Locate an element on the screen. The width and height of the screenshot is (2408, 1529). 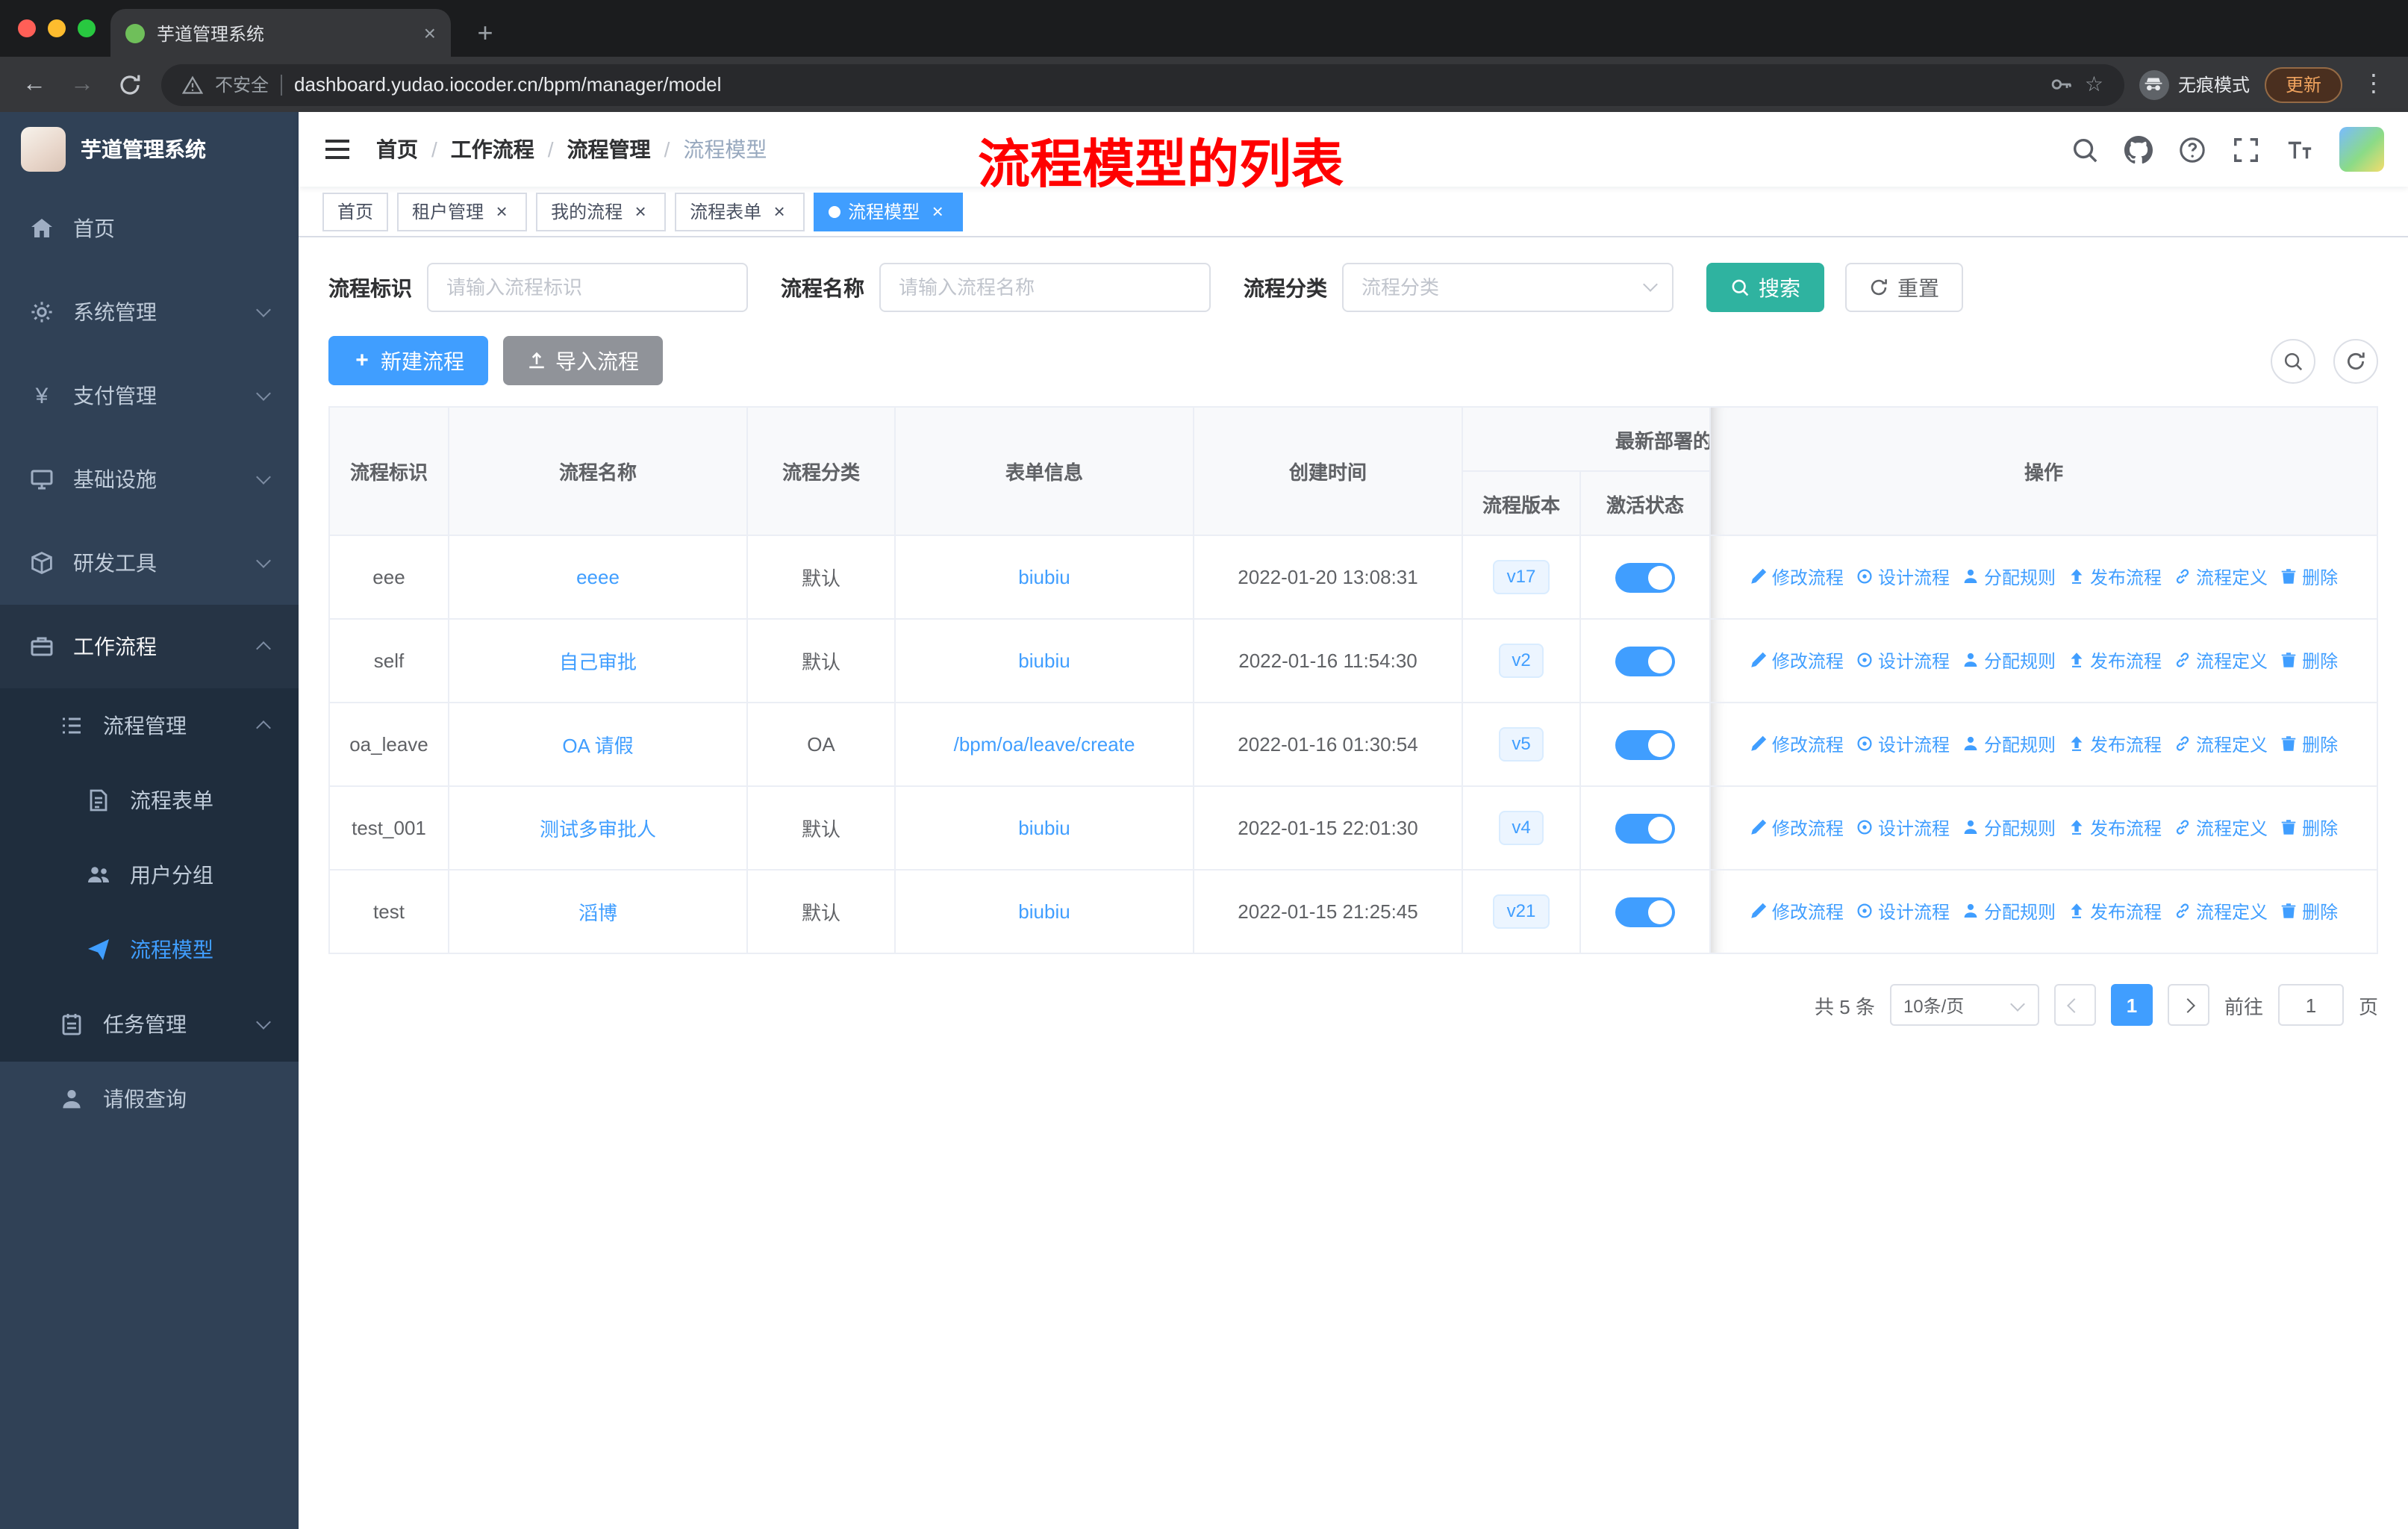
show-search-button is located at coordinates (2293, 360).